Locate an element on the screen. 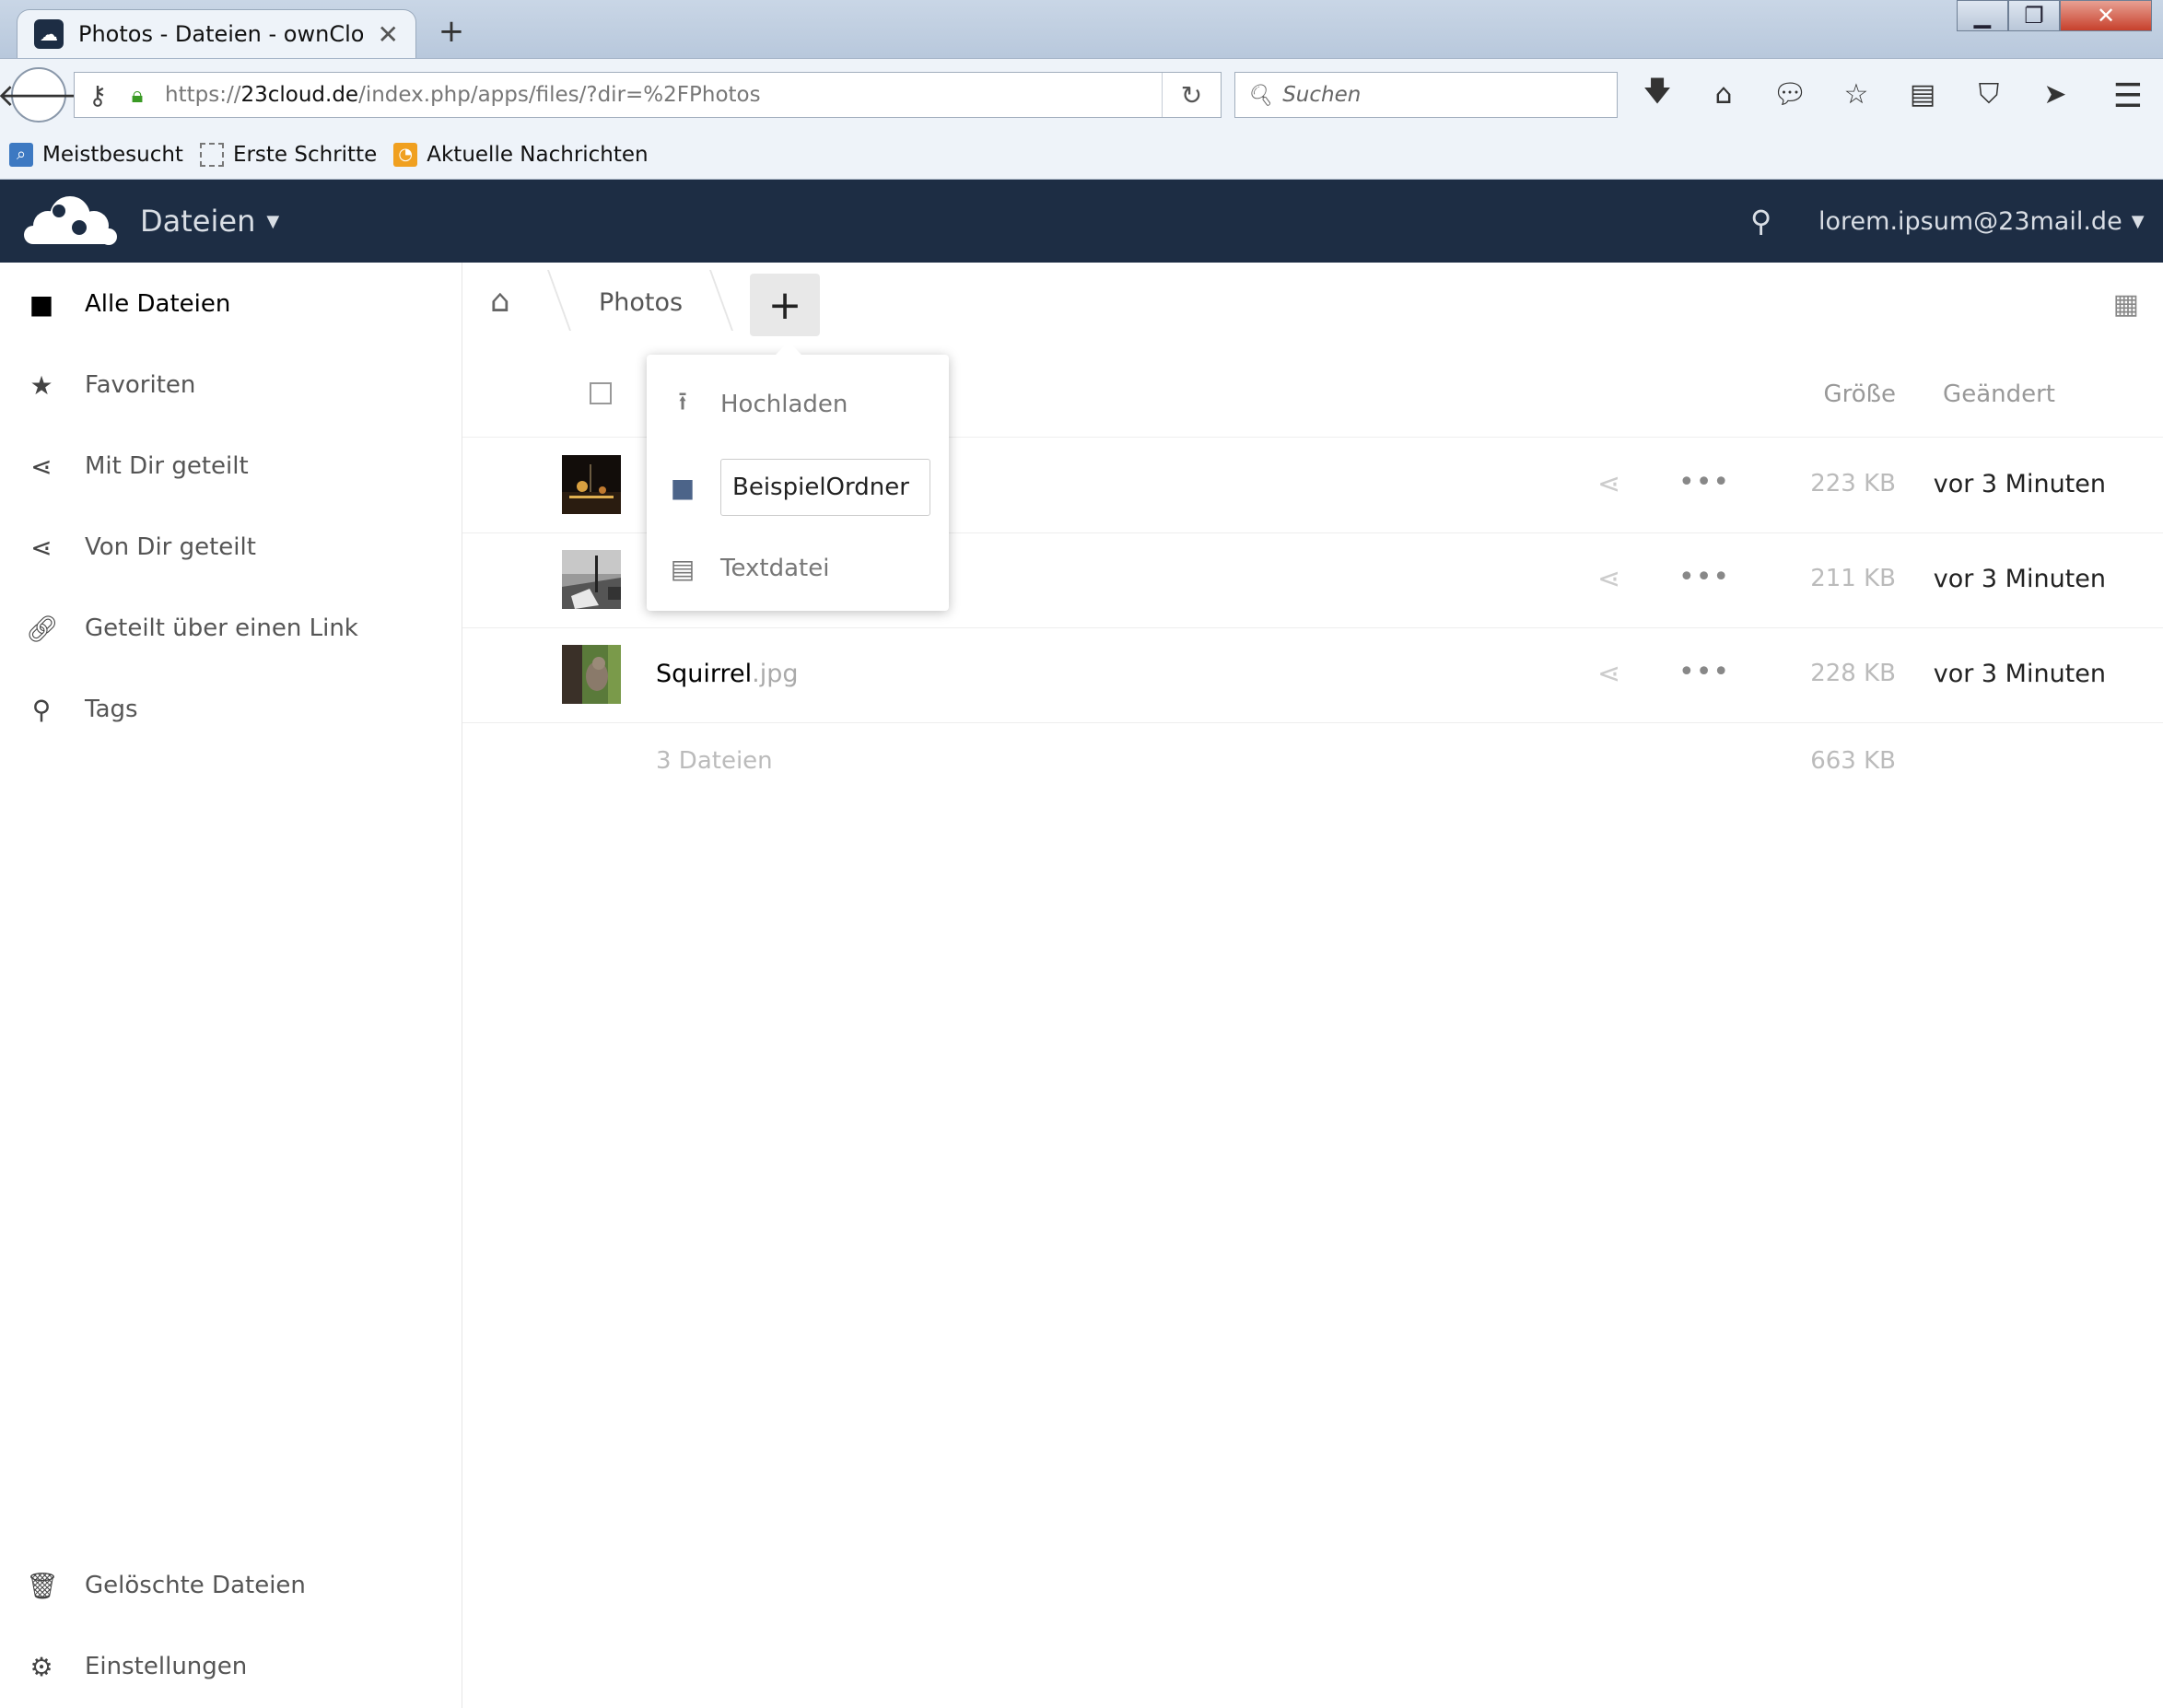 The image size is (2163, 1708). menu-item-text-file: ▤ Textdatei is located at coordinates (798, 568).